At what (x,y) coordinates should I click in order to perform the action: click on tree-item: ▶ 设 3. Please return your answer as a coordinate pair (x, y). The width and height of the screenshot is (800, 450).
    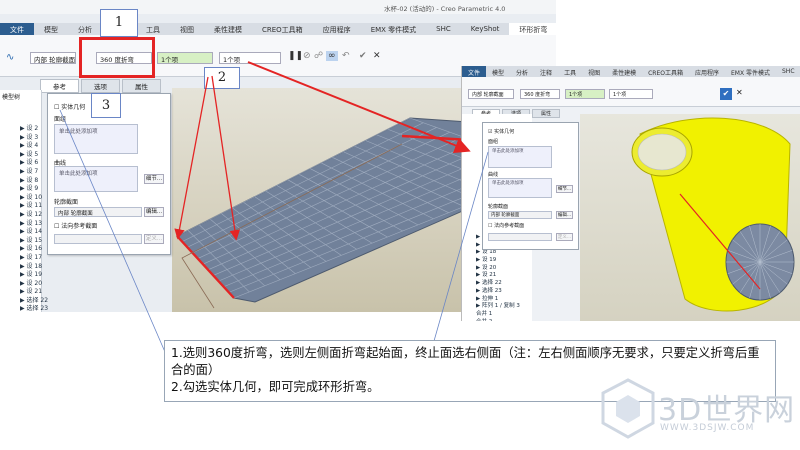
    Looking at the image, I should click on (20, 138).